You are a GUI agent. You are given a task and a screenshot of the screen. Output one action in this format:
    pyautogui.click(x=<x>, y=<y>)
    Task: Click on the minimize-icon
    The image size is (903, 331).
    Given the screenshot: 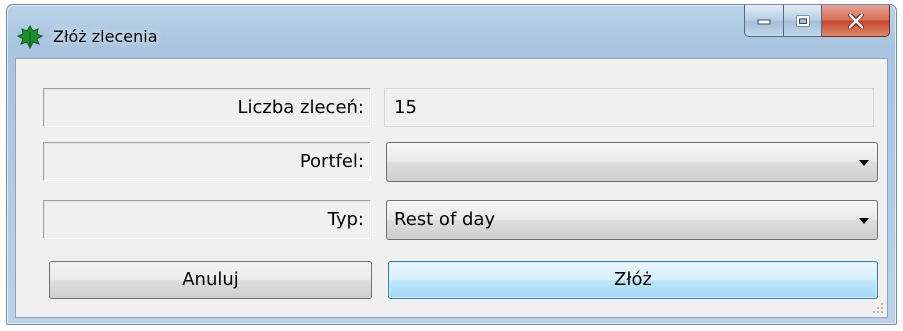 What is the action you would take?
    pyautogui.click(x=764, y=21)
    